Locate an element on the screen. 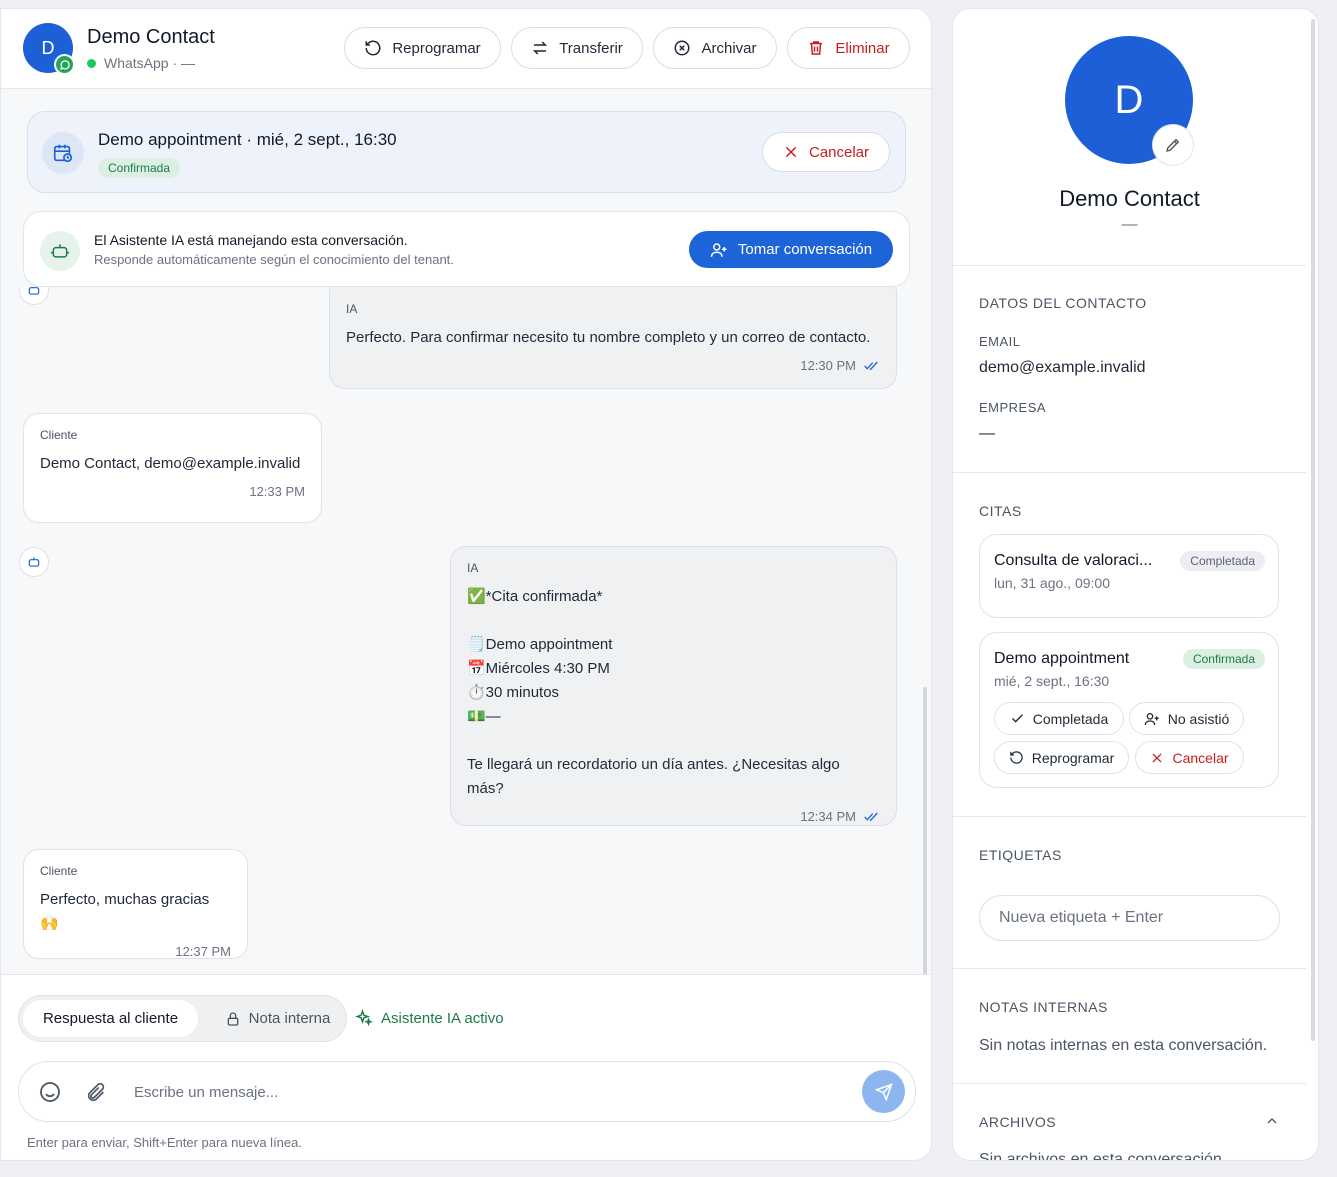  message-meta: 12:33 PM is located at coordinates (172, 491).